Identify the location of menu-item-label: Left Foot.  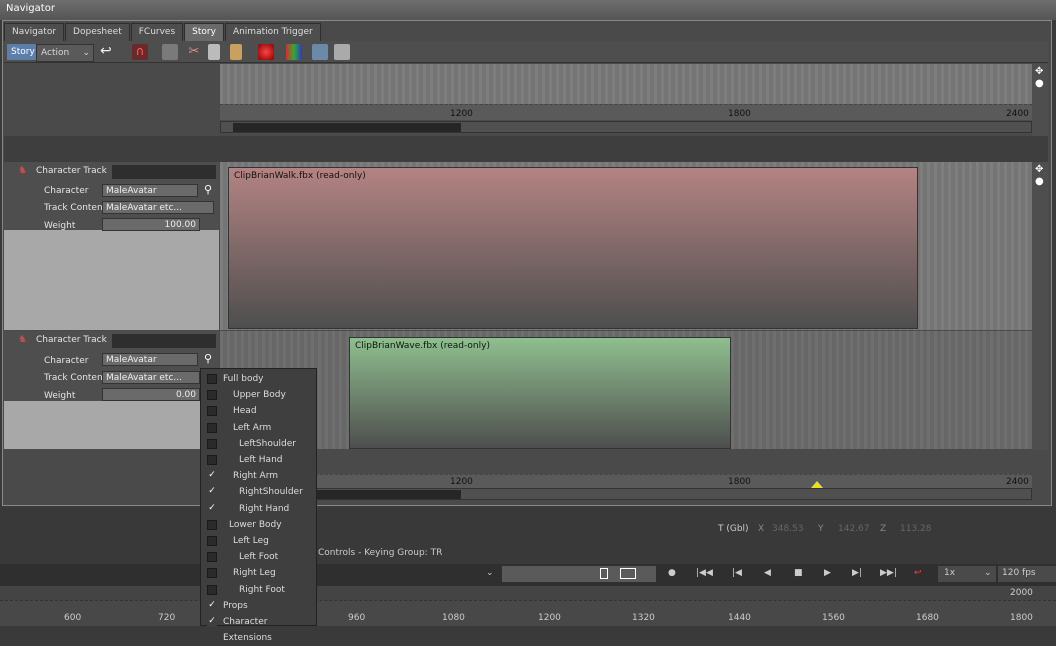
(259, 557).